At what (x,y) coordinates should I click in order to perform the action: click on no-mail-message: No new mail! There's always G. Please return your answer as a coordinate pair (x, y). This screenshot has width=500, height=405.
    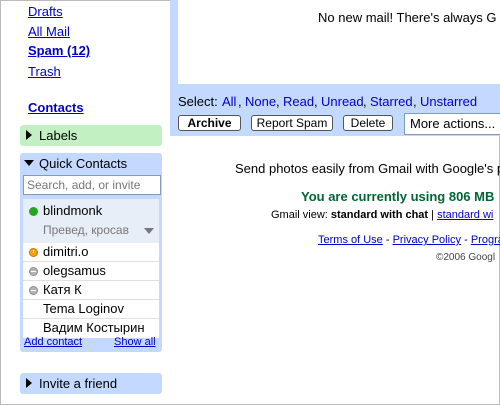
    Looking at the image, I should click on (407, 17).